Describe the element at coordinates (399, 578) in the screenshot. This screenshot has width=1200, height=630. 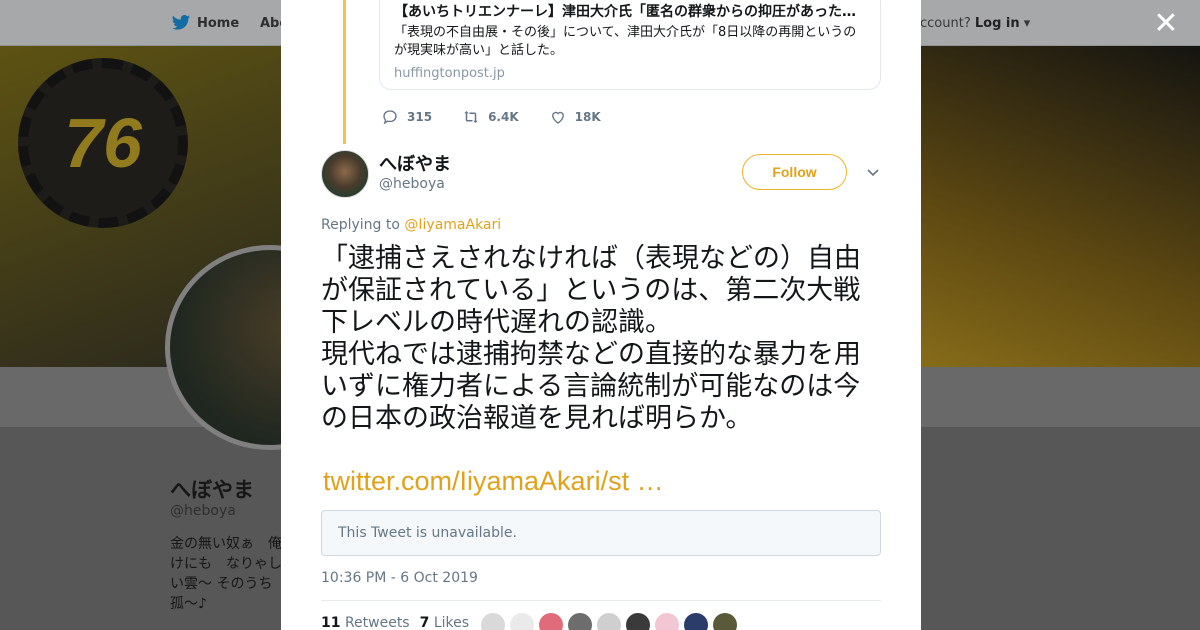
I see `tweet-timestamp: 10:36 PM - 6 Oct 2019` at that location.